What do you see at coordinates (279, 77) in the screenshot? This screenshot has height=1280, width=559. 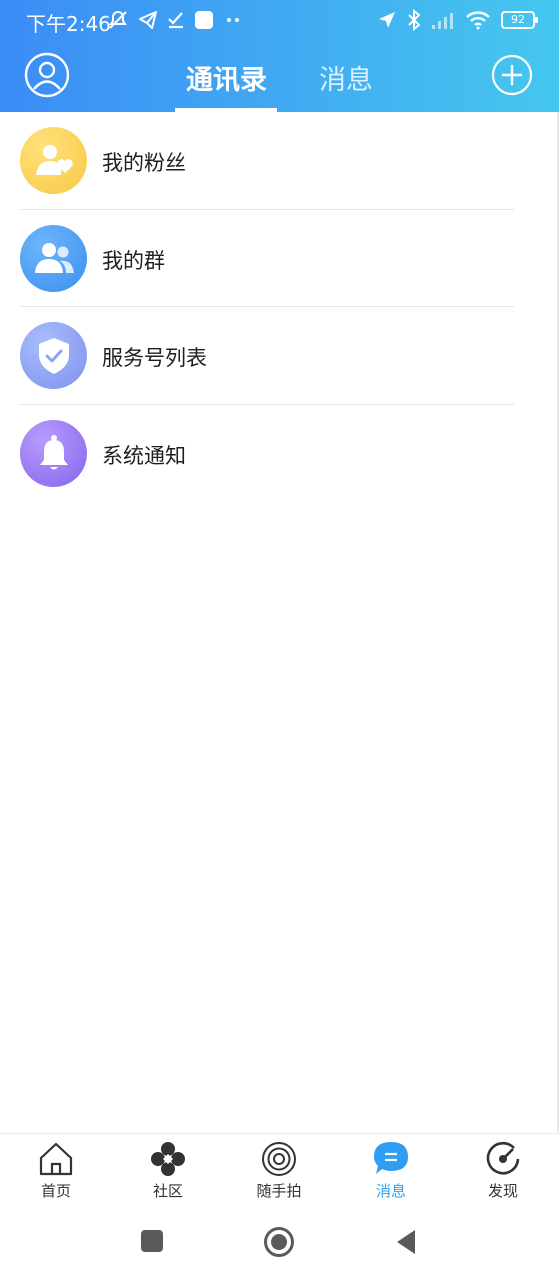 I see `nav-row: 通讯录 消息` at bounding box center [279, 77].